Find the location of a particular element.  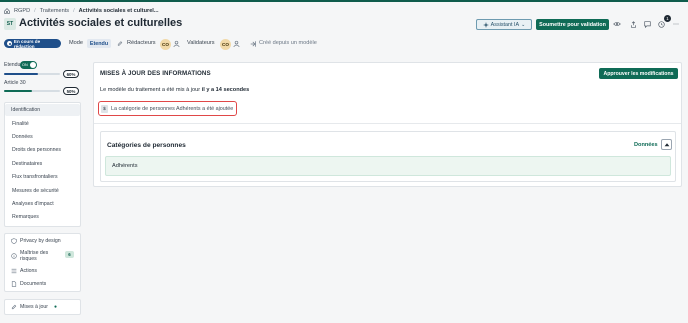

chevron-down-icon: ⌄ is located at coordinates (523, 24).